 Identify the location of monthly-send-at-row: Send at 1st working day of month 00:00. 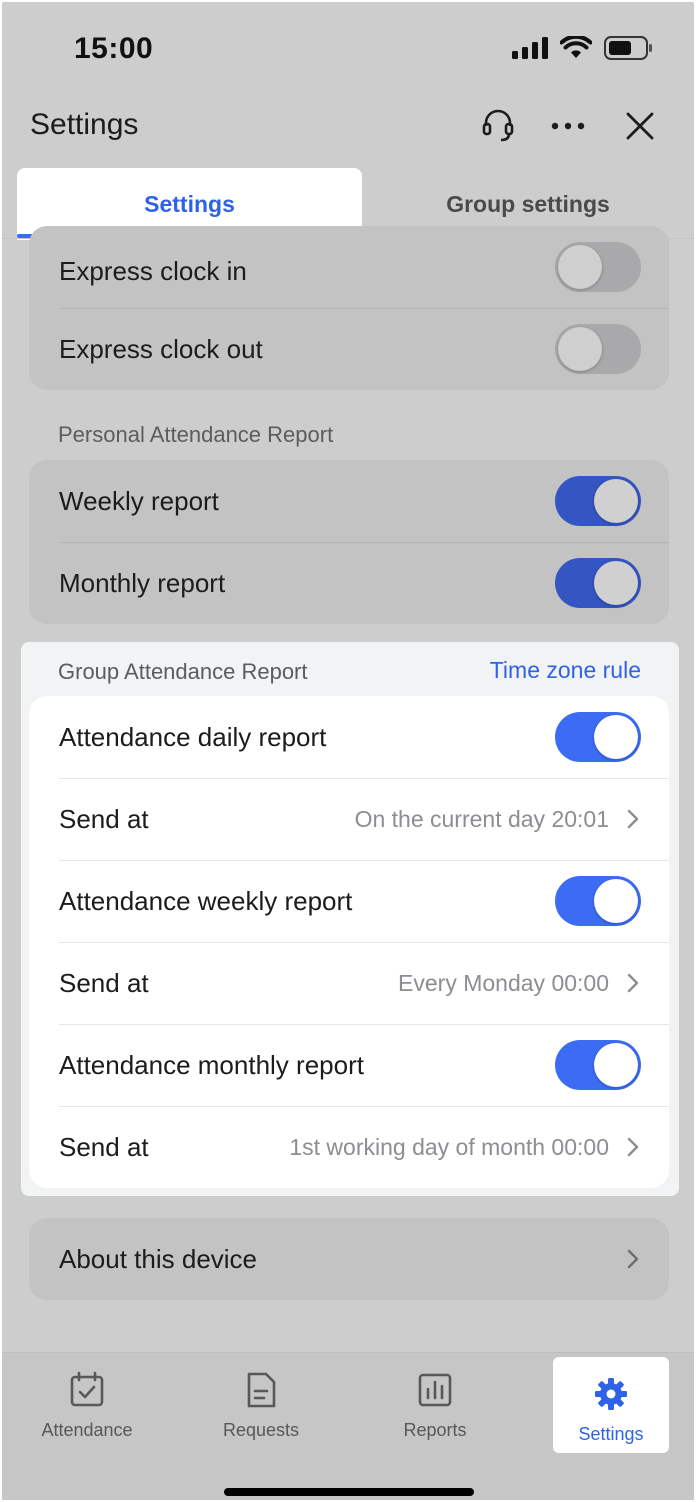
(349, 1147).